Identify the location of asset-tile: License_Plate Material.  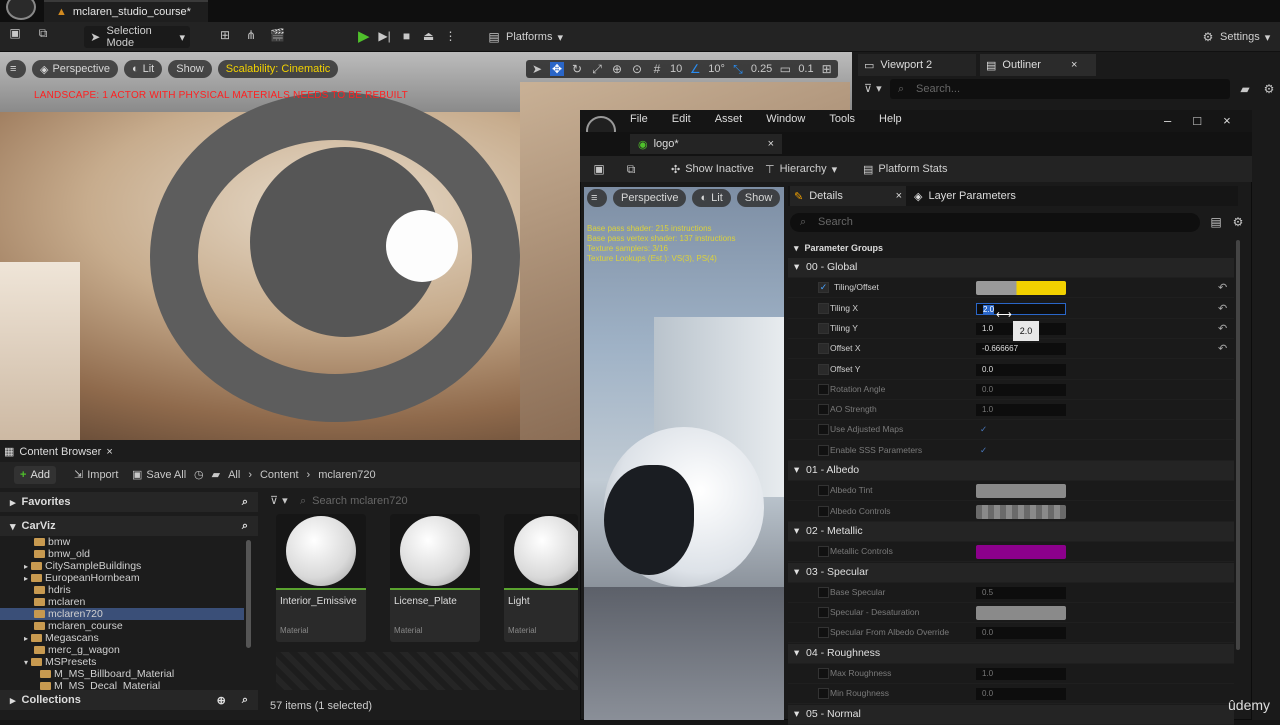
(435, 578).